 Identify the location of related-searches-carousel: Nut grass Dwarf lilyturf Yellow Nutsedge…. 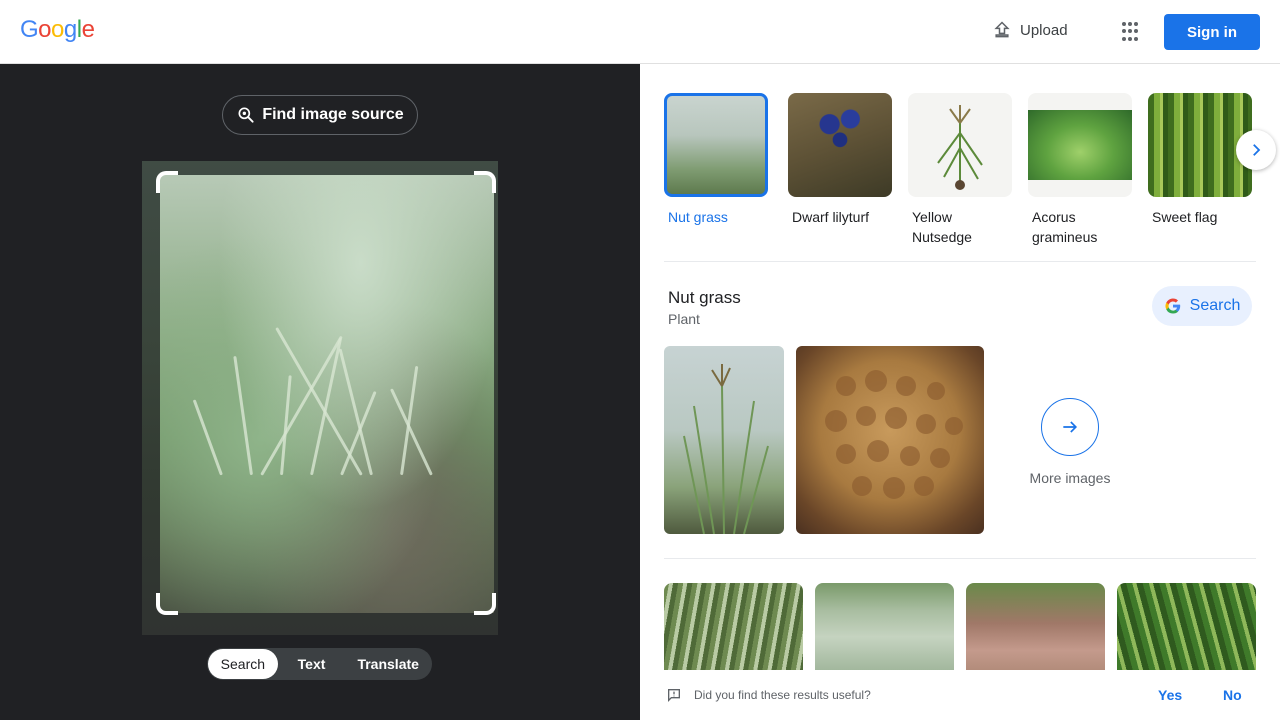
(959, 169).